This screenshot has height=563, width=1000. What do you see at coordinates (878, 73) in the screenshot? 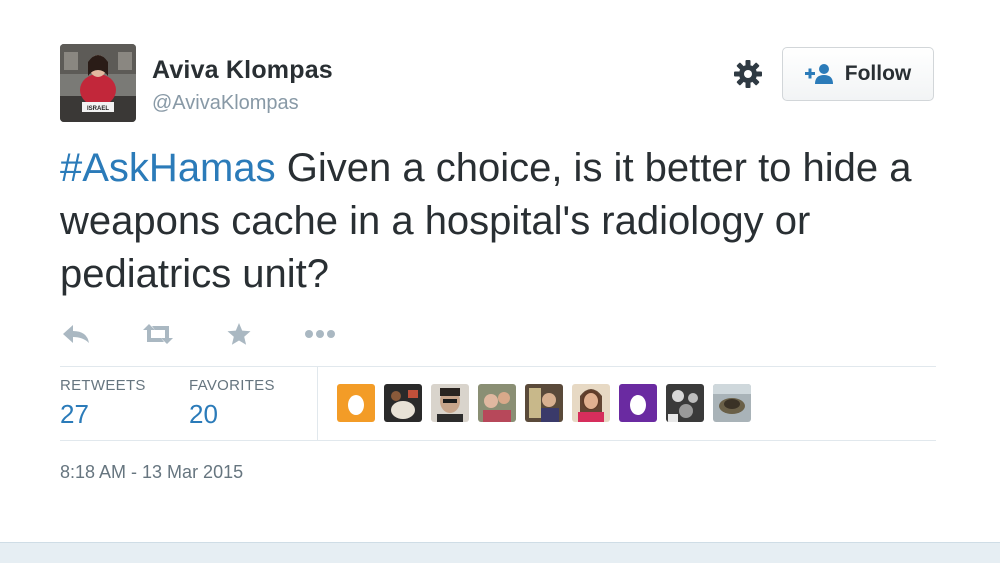
I see `follow-button-label: Follow` at bounding box center [878, 73].